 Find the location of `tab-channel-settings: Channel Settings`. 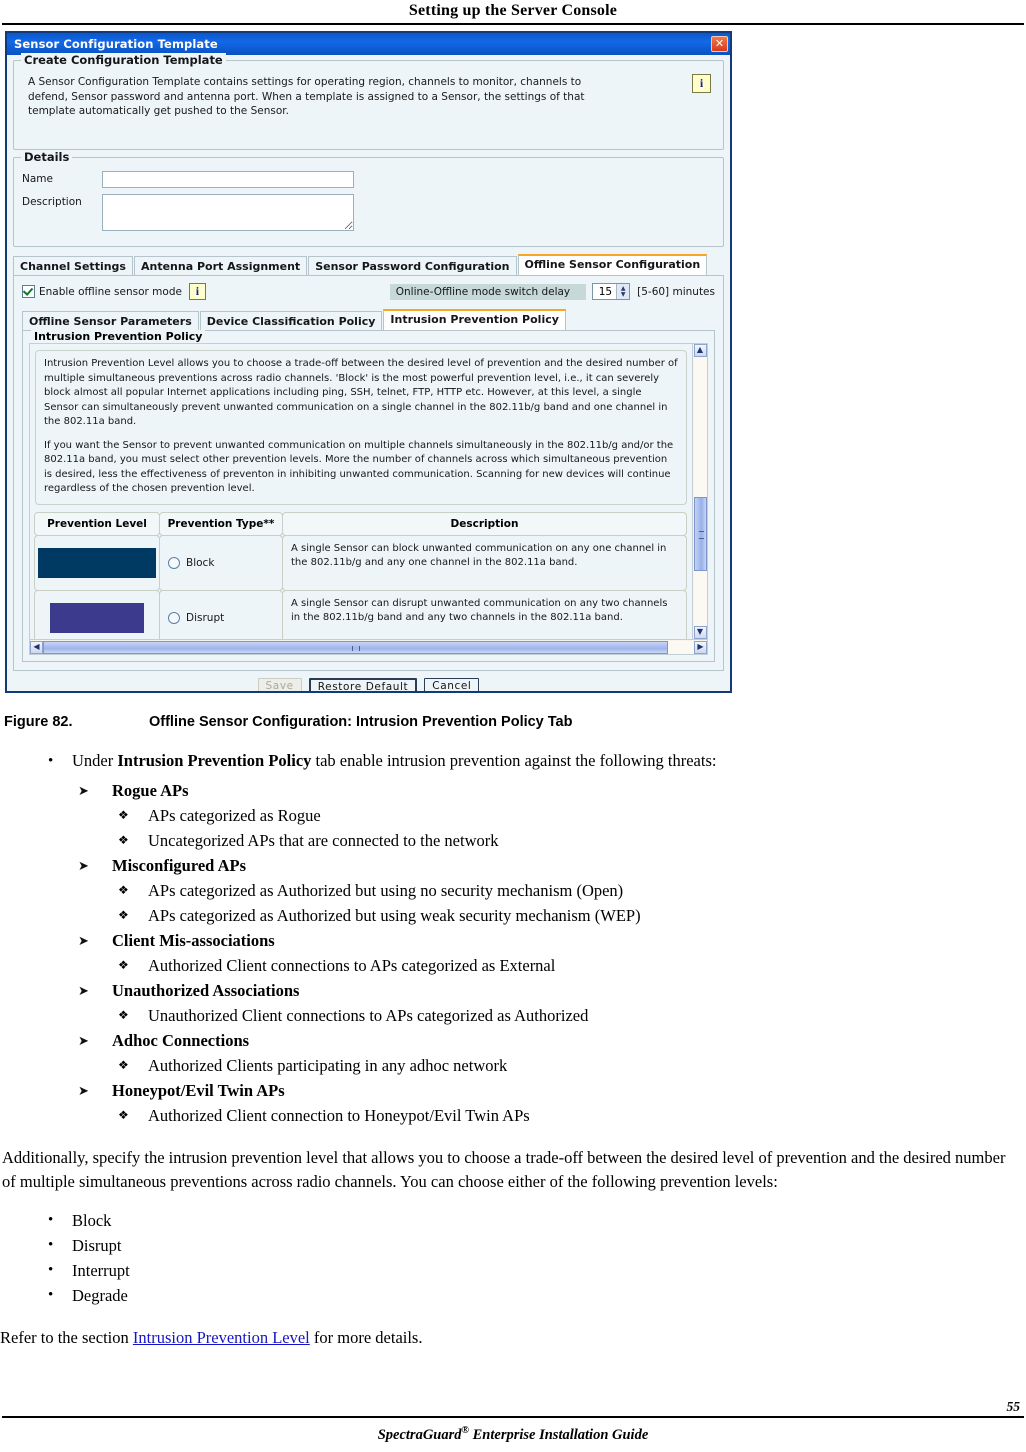

tab-channel-settings: Channel Settings is located at coordinates (73, 265).